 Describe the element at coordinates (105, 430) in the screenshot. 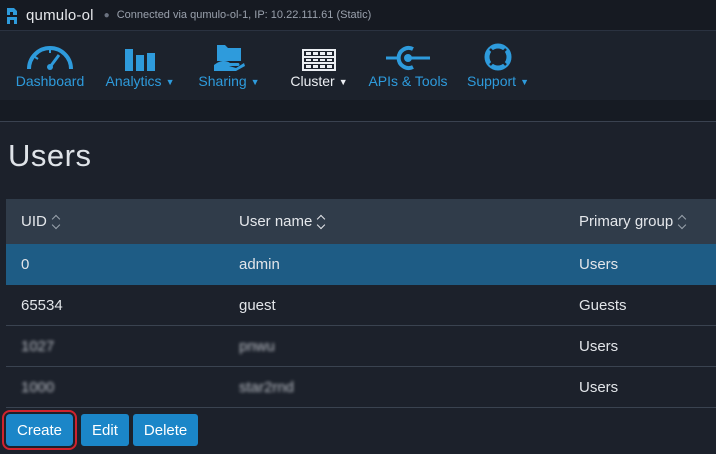

I see `edit-button: Edit` at that location.